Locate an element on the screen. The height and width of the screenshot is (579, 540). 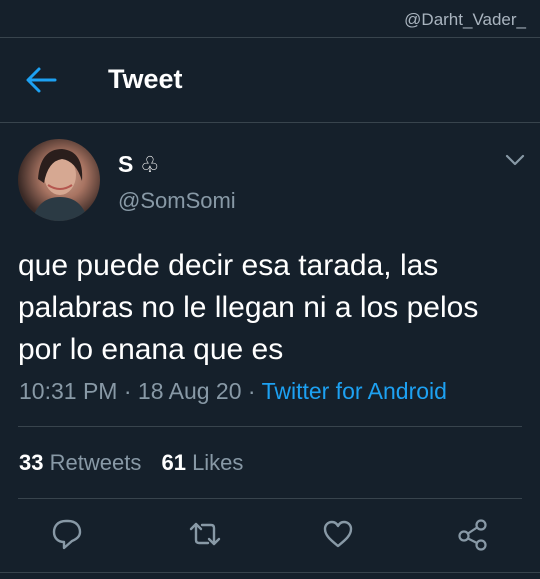
avatar is located at coordinates (59, 180).